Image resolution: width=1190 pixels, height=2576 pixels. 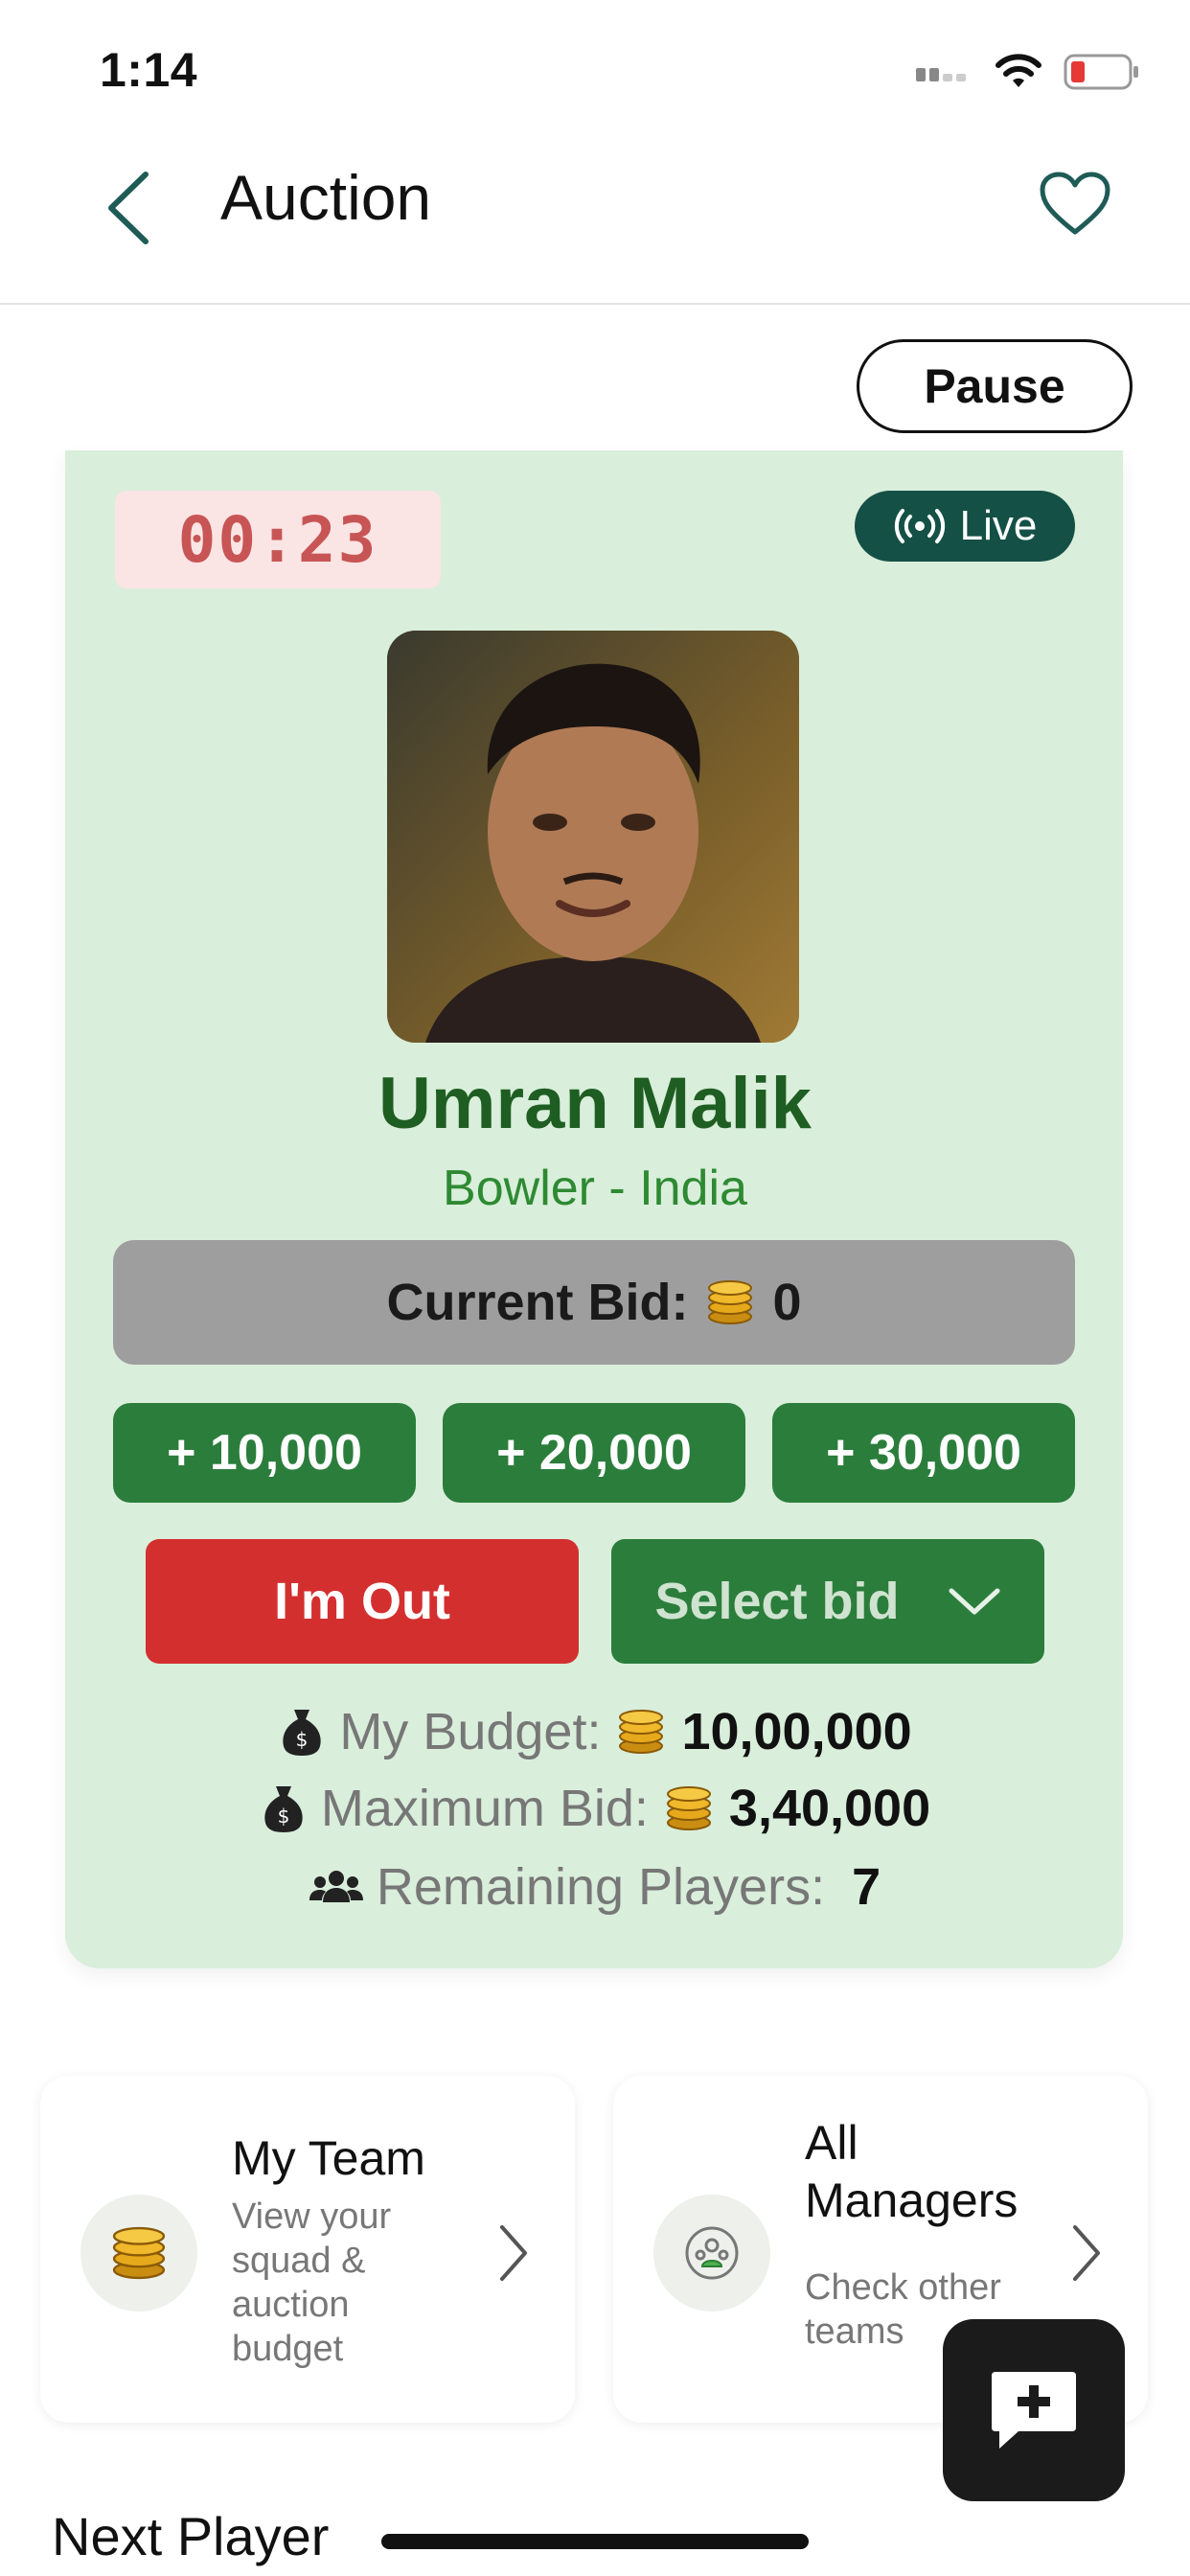 What do you see at coordinates (328, 2158) in the screenshot?
I see `my-team-title: My Team` at bounding box center [328, 2158].